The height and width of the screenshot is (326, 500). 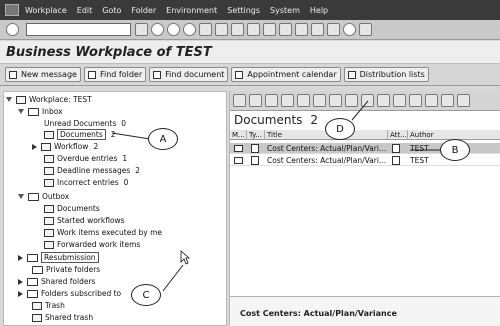 What do you see at coordinates (96, 146) in the screenshot?
I see `workflow-count: 2` at bounding box center [96, 146].